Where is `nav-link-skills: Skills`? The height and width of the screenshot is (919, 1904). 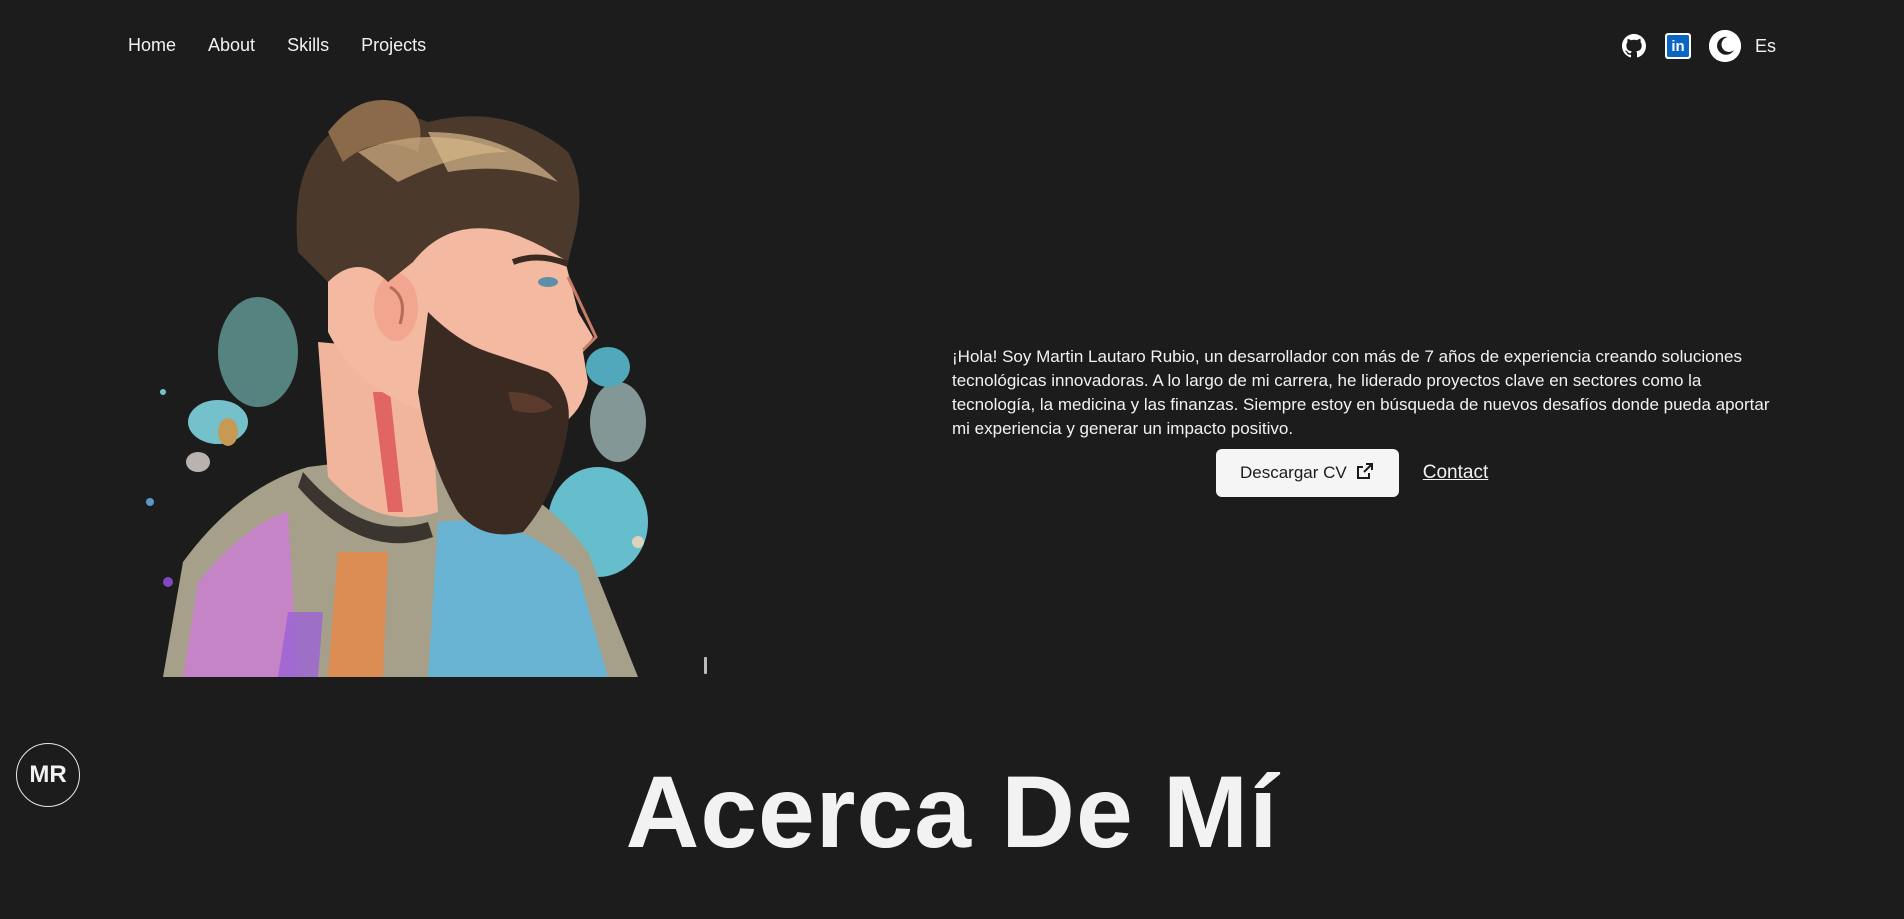 nav-link-skills: Skills is located at coordinates (308, 45).